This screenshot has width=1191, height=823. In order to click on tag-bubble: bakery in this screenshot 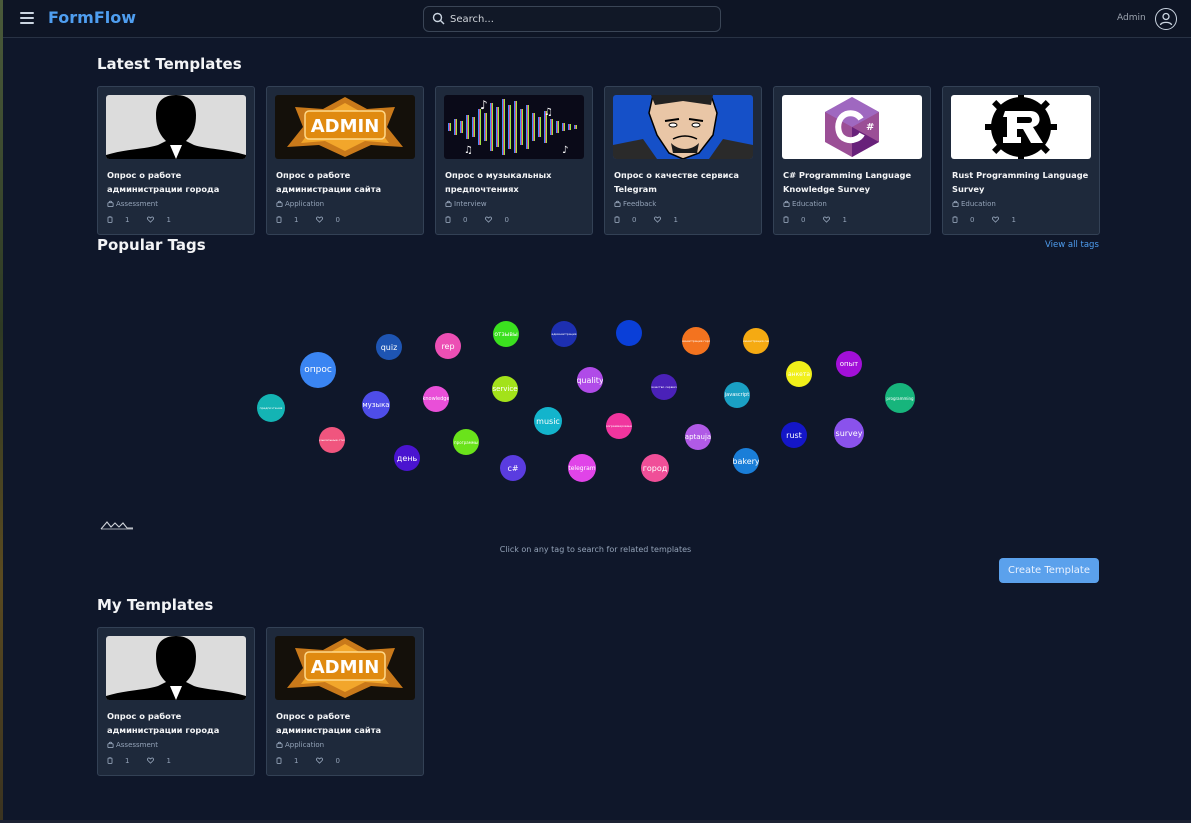, I will do `click(746, 461)`.